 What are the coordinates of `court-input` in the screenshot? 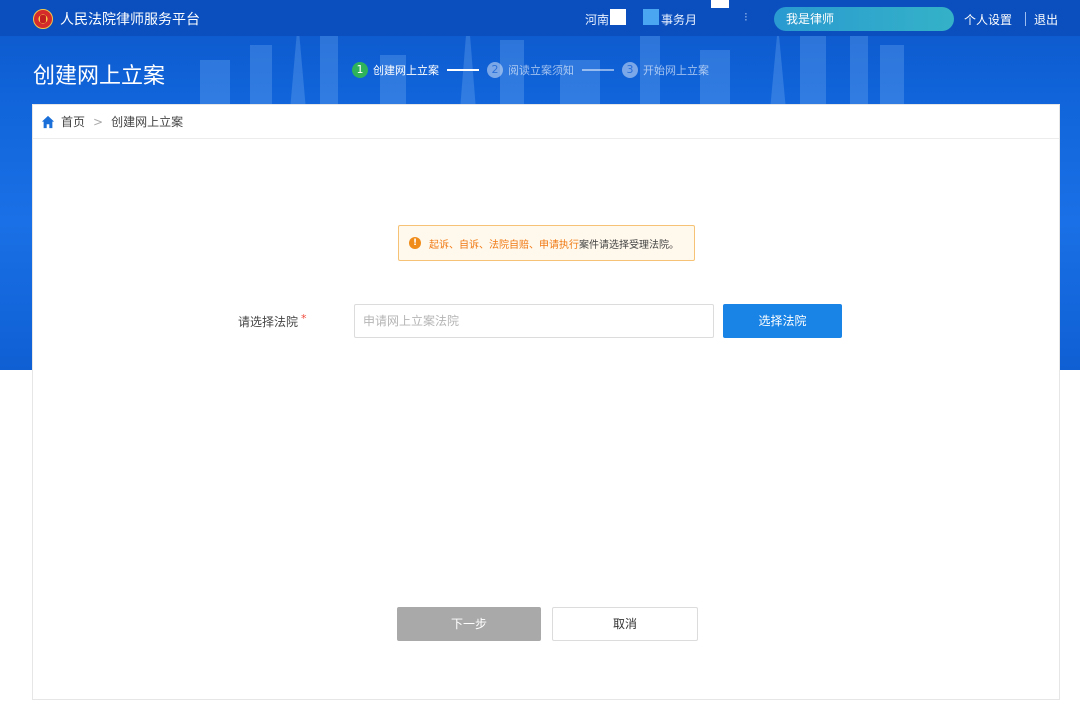 It's located at (534, 321).